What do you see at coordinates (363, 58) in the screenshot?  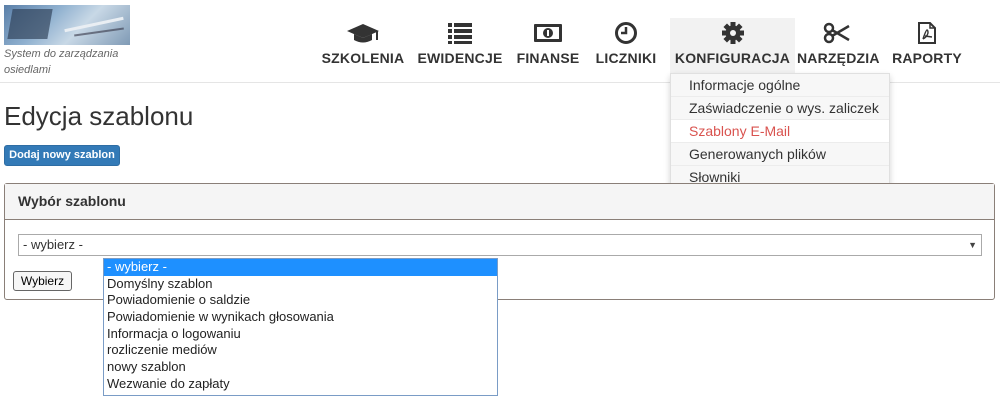 I see `nav-label: SZKOLENIA` at bounding box center [363, 58].